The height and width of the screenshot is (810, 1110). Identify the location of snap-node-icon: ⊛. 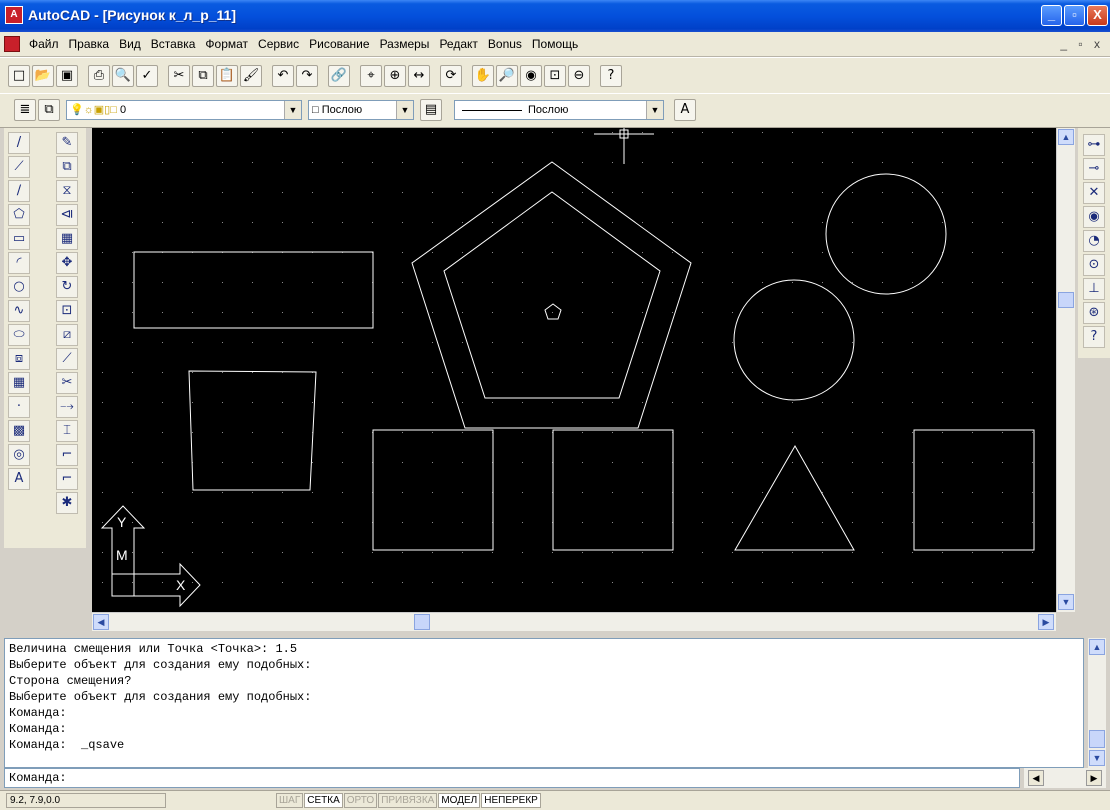
(1094, 313).